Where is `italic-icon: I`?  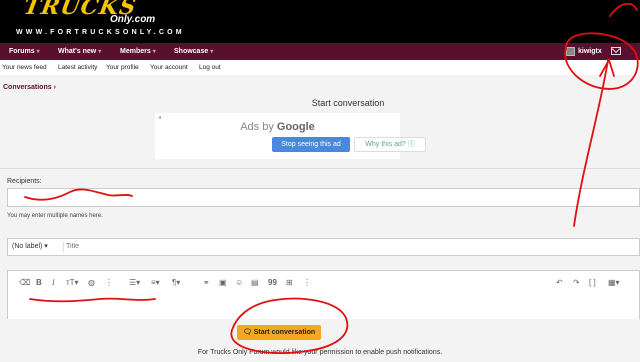 italic-icon: I is located at coordinates (53, 282).